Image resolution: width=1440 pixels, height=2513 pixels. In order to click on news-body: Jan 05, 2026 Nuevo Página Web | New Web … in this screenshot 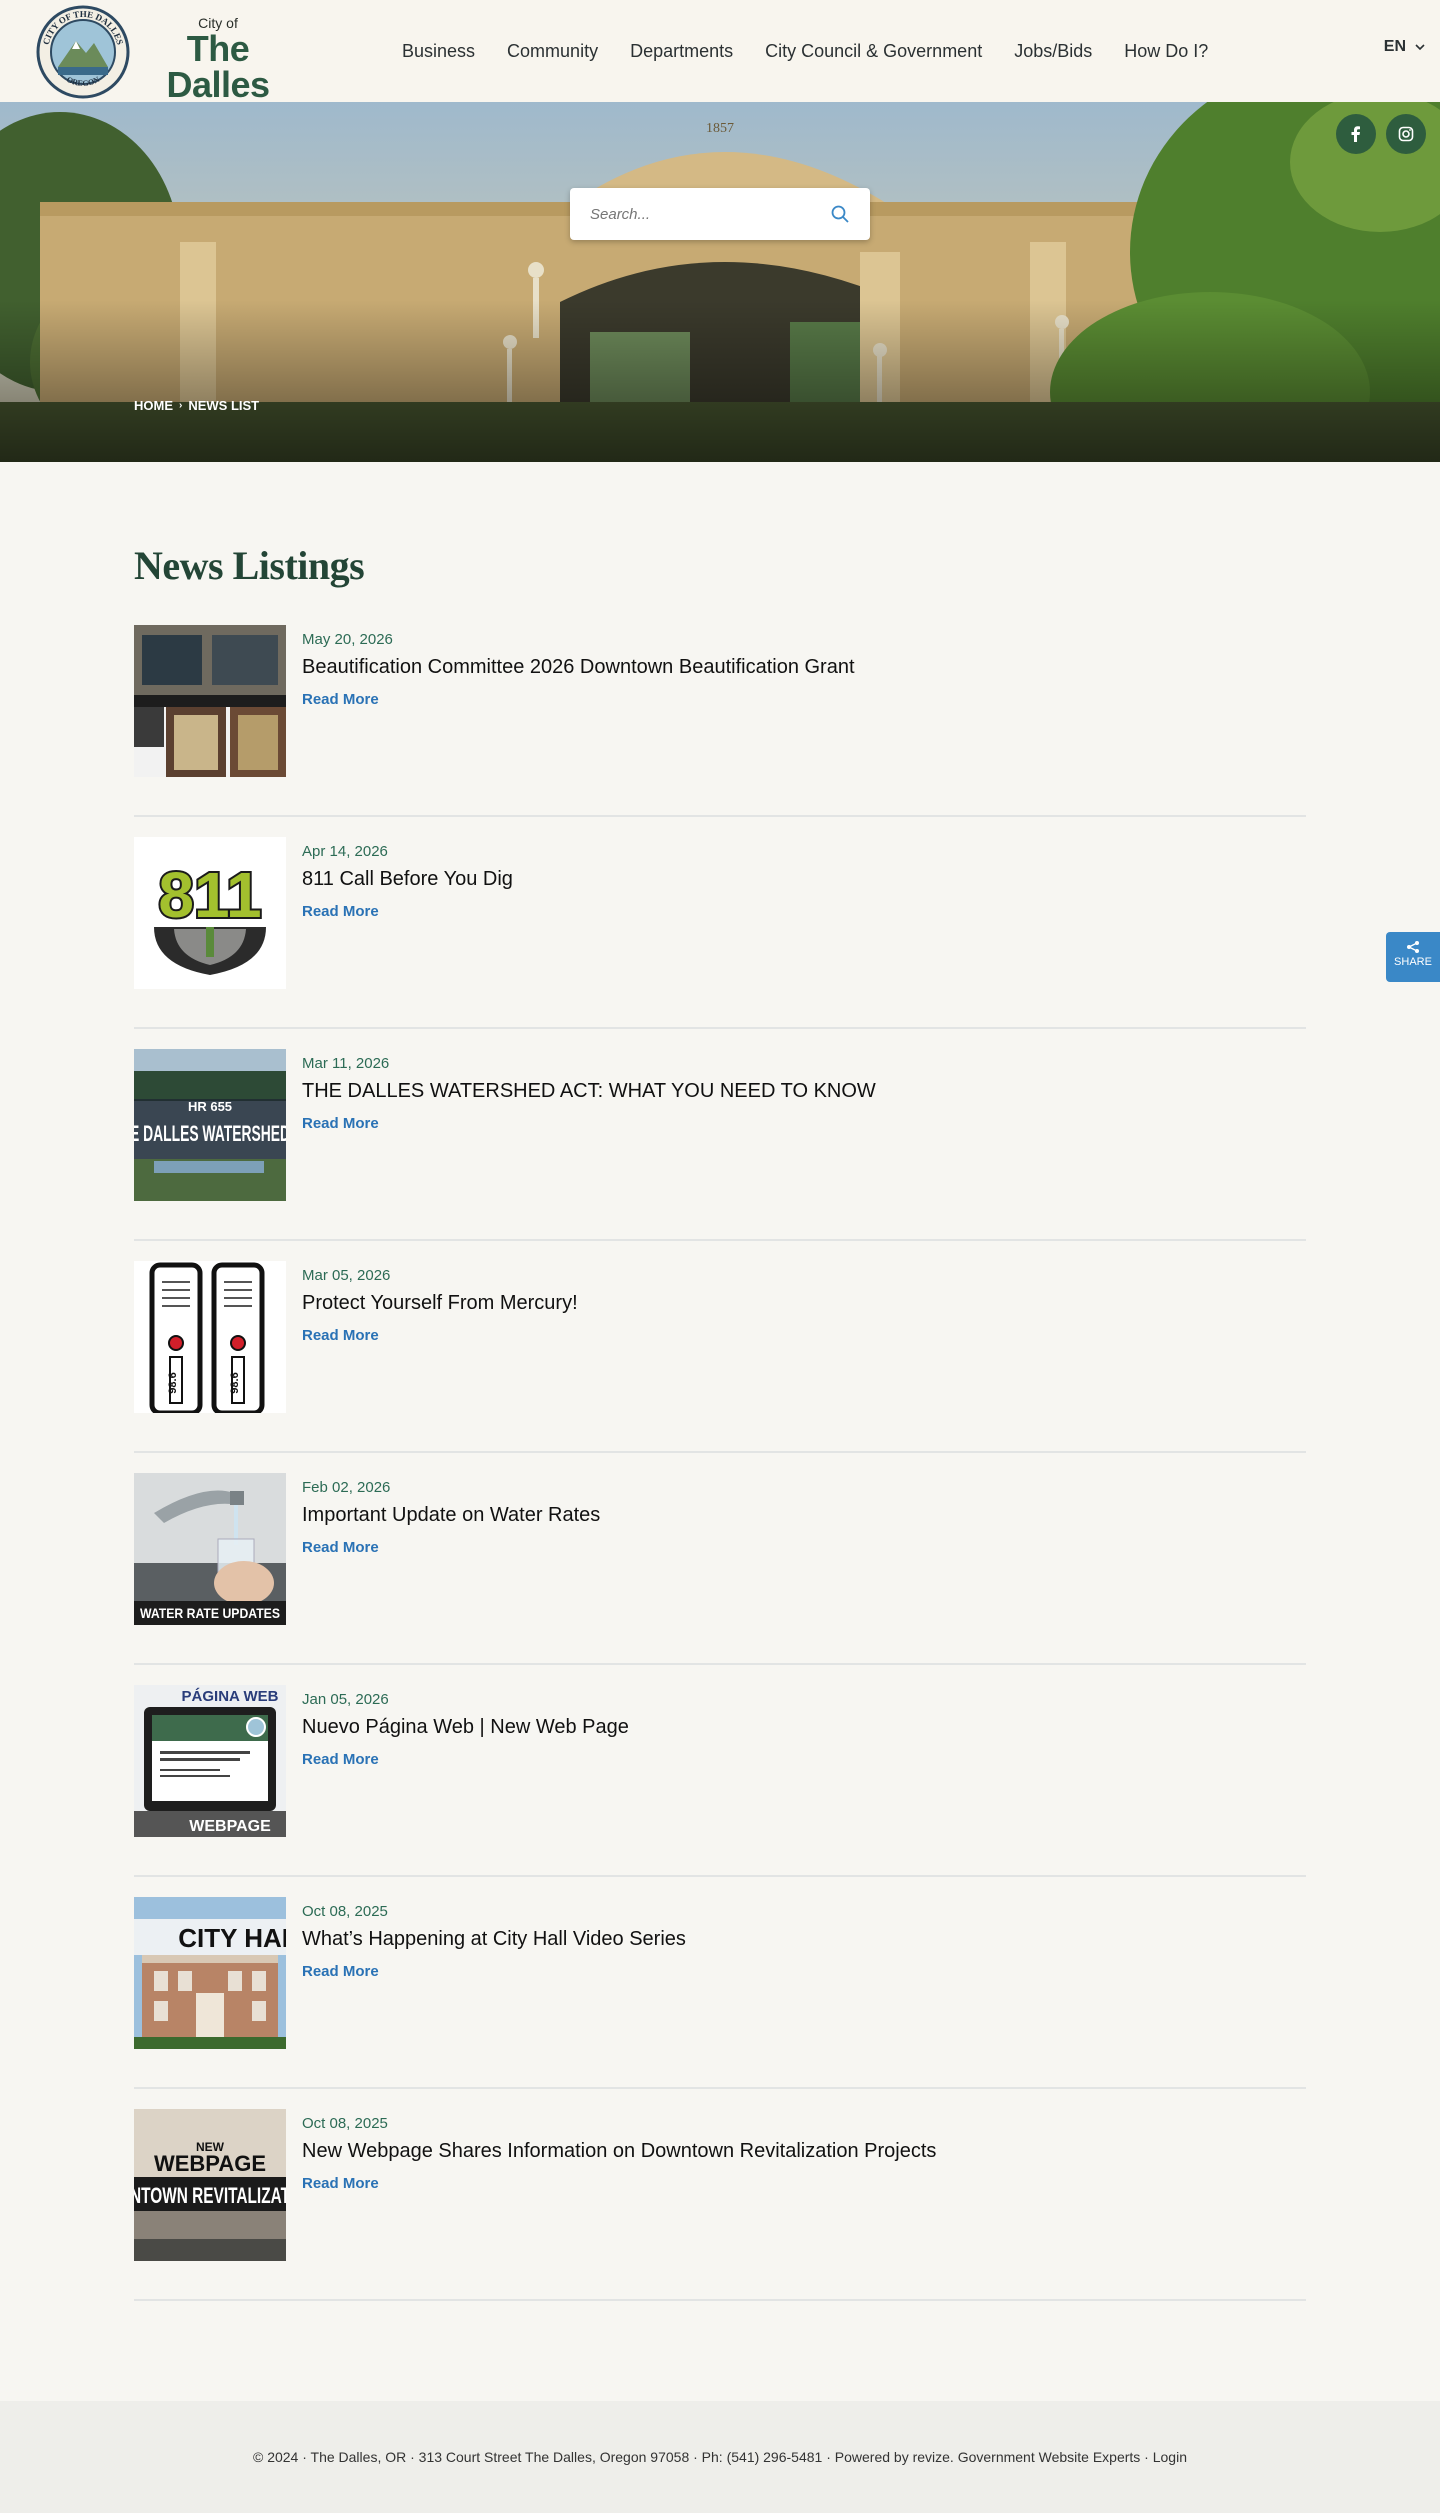, I will do `click(465, 1727)`.